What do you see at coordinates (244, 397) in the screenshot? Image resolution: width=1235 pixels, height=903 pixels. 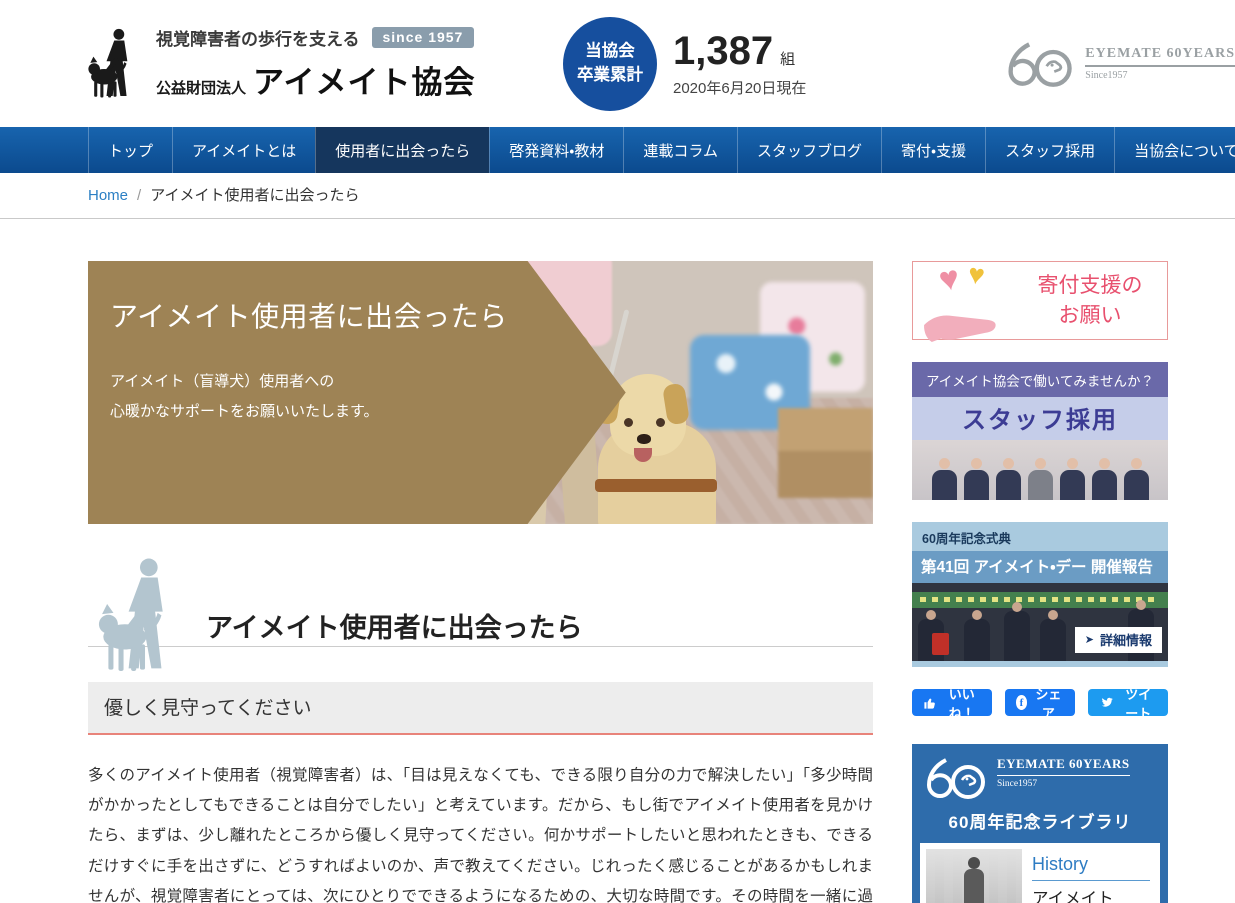 I see `hero-subtitle: アイメイト（盲導犬）使用者への 心暖かなサポートをお願いいたします。` at bounding box center [244, 397].